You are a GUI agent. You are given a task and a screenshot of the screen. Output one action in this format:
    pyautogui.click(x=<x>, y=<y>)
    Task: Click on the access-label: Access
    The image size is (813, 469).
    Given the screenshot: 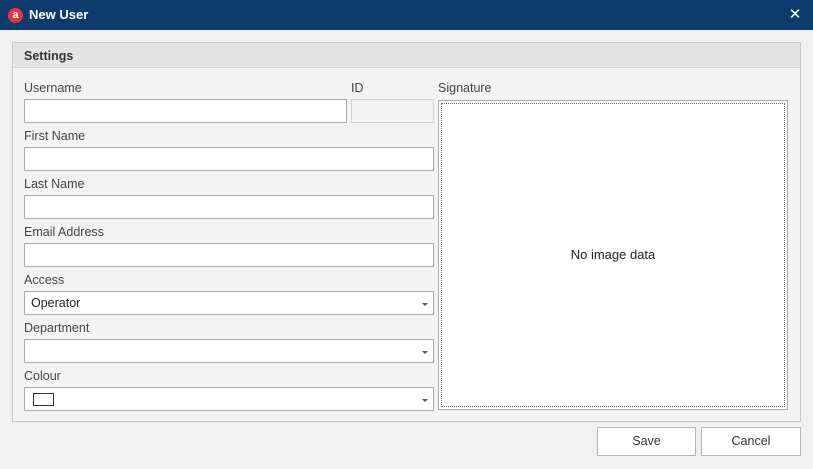 What is the action you would take?
    pyautogui.click(x=44, y=280)
    